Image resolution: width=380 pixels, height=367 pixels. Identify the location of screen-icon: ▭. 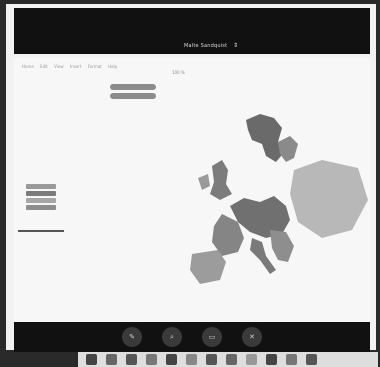
(212, 337).